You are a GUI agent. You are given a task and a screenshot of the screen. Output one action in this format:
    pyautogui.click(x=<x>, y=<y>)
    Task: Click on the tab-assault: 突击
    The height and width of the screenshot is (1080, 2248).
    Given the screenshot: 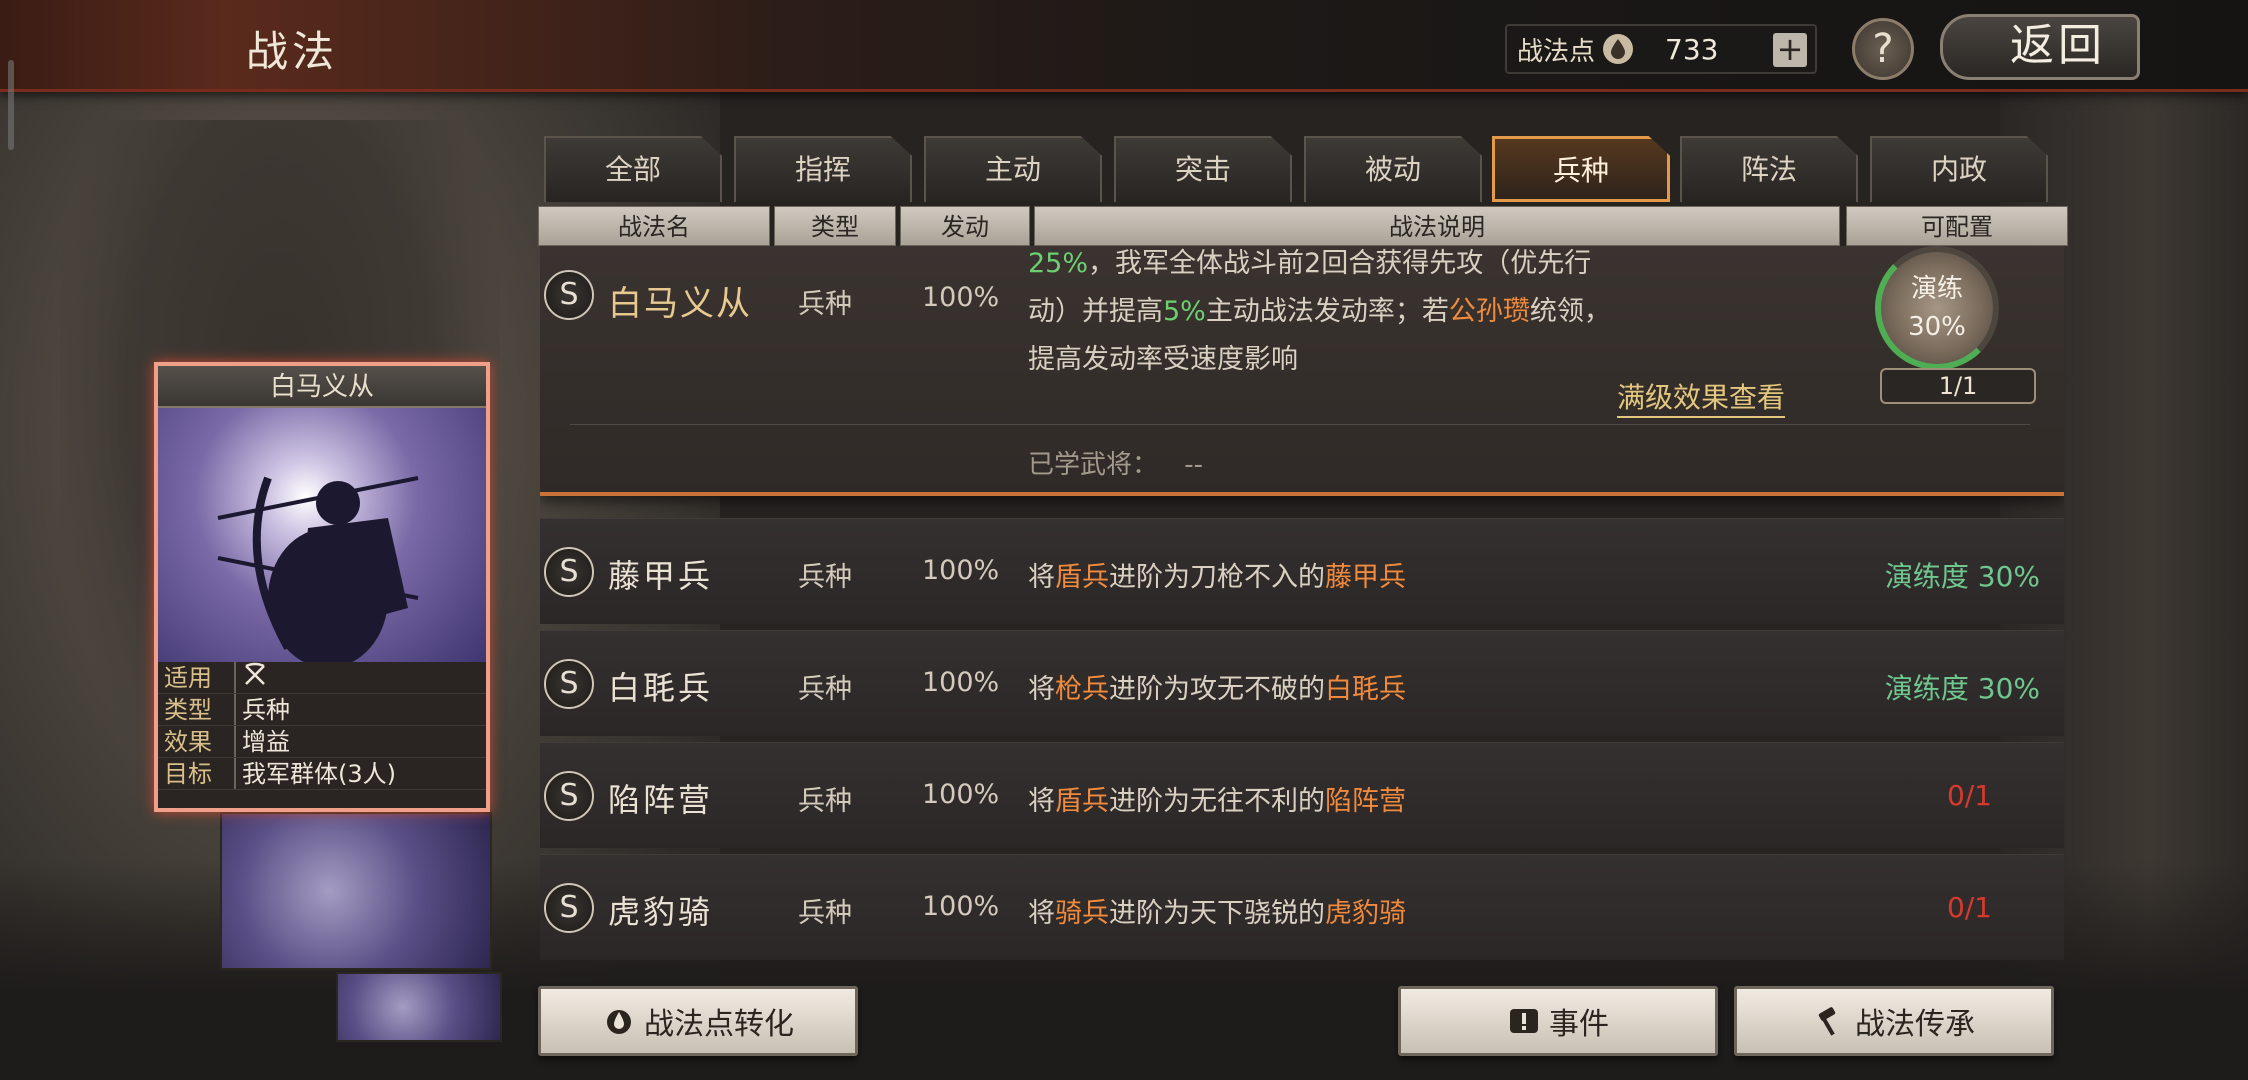 What is the action you would take?
    pyautogui.click(x=1203, y=169)
    